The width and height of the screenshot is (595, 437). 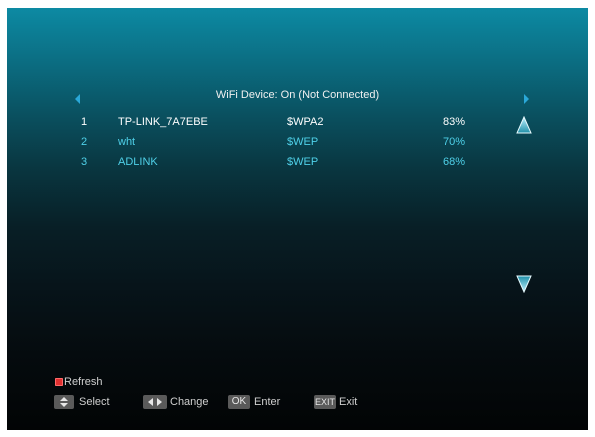 I want to click on up-down-arrows-icon, so click(x=64, y=402).